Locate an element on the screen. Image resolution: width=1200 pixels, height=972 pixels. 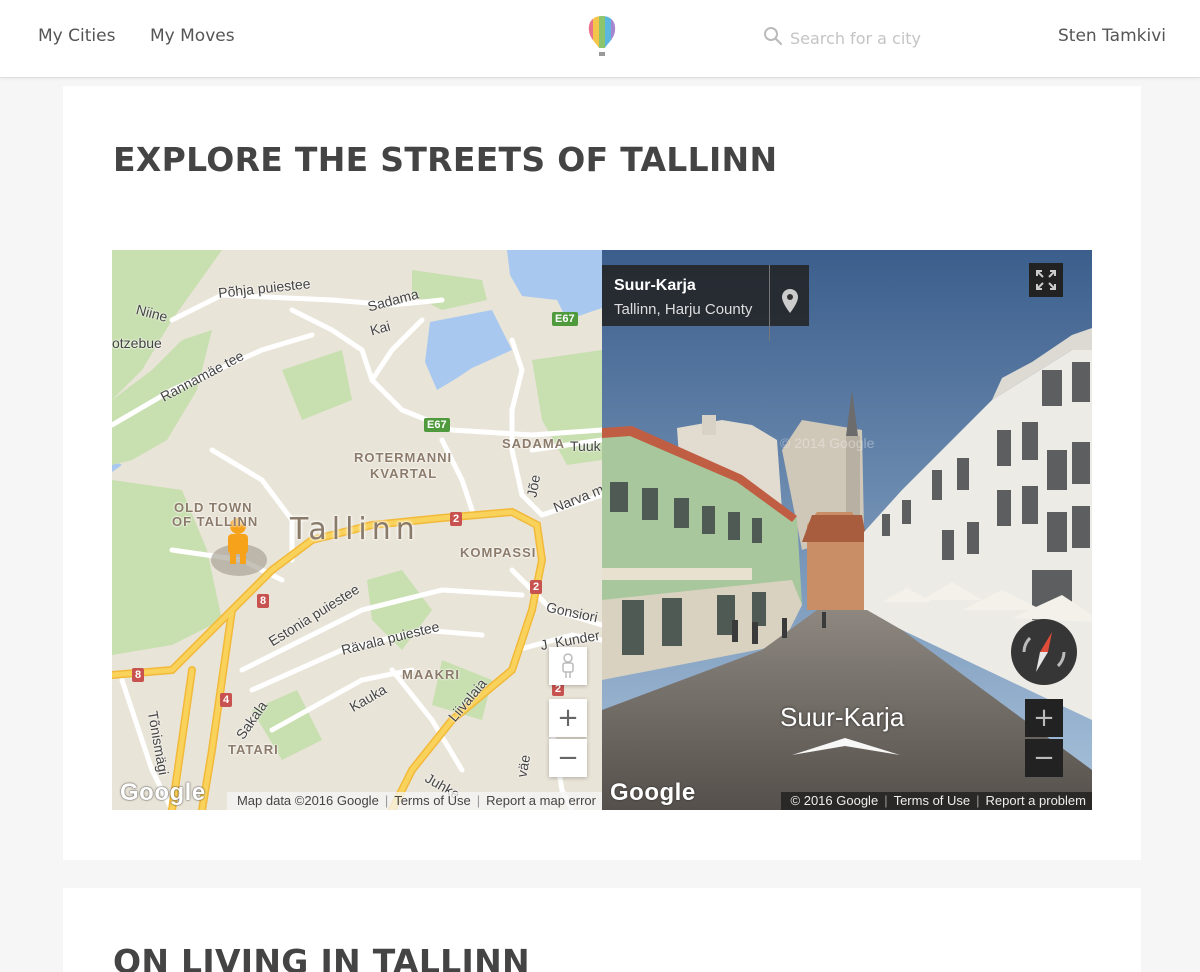
search-input is located at coordinates (895, 38).